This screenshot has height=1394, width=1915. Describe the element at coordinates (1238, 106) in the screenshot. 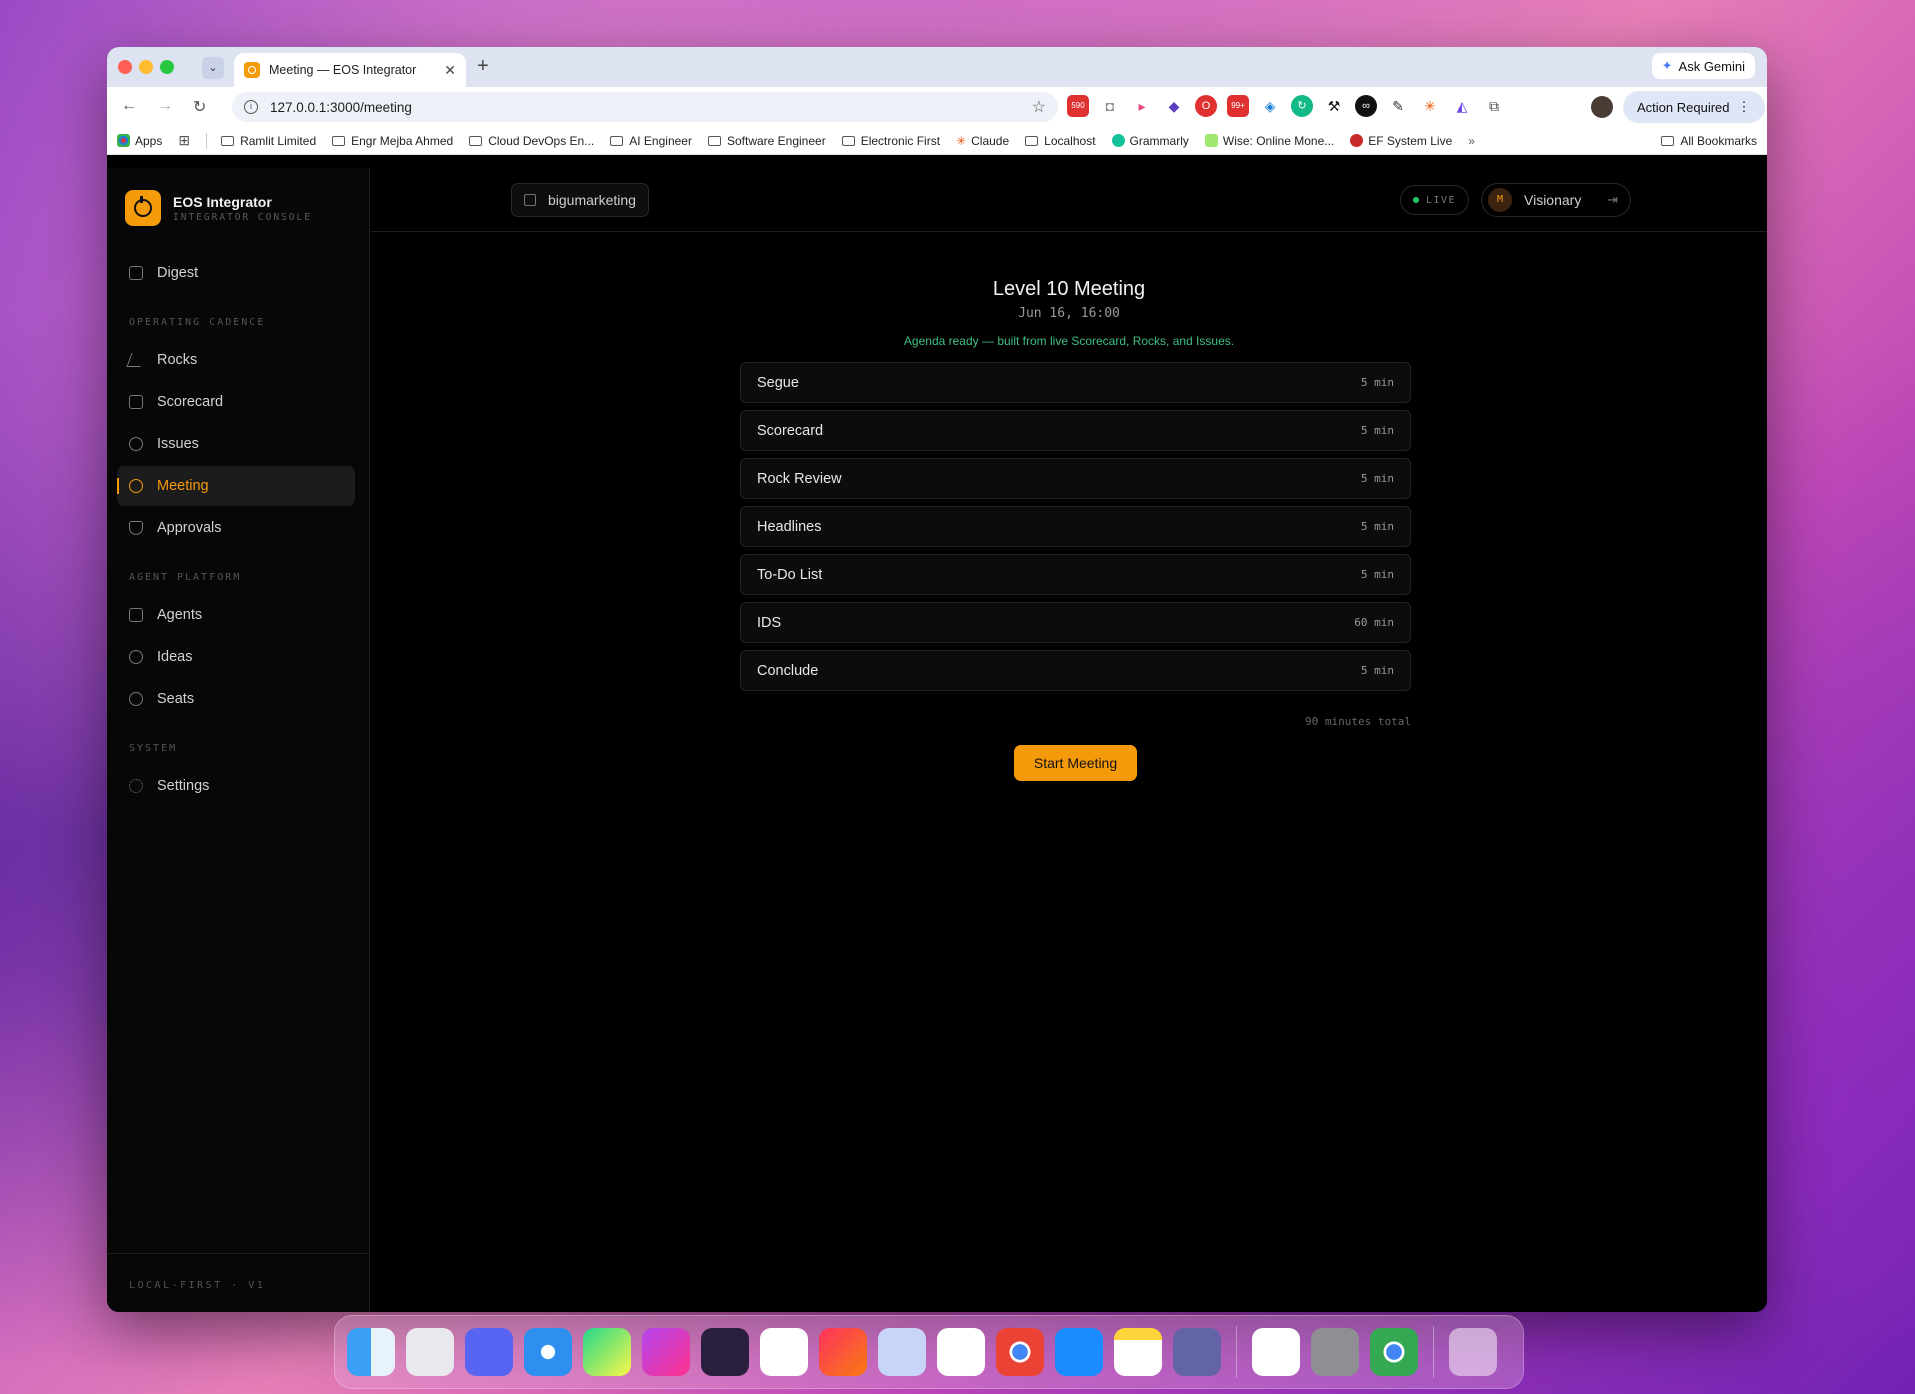

I see `extension-badge-icon: 99+` at that location.